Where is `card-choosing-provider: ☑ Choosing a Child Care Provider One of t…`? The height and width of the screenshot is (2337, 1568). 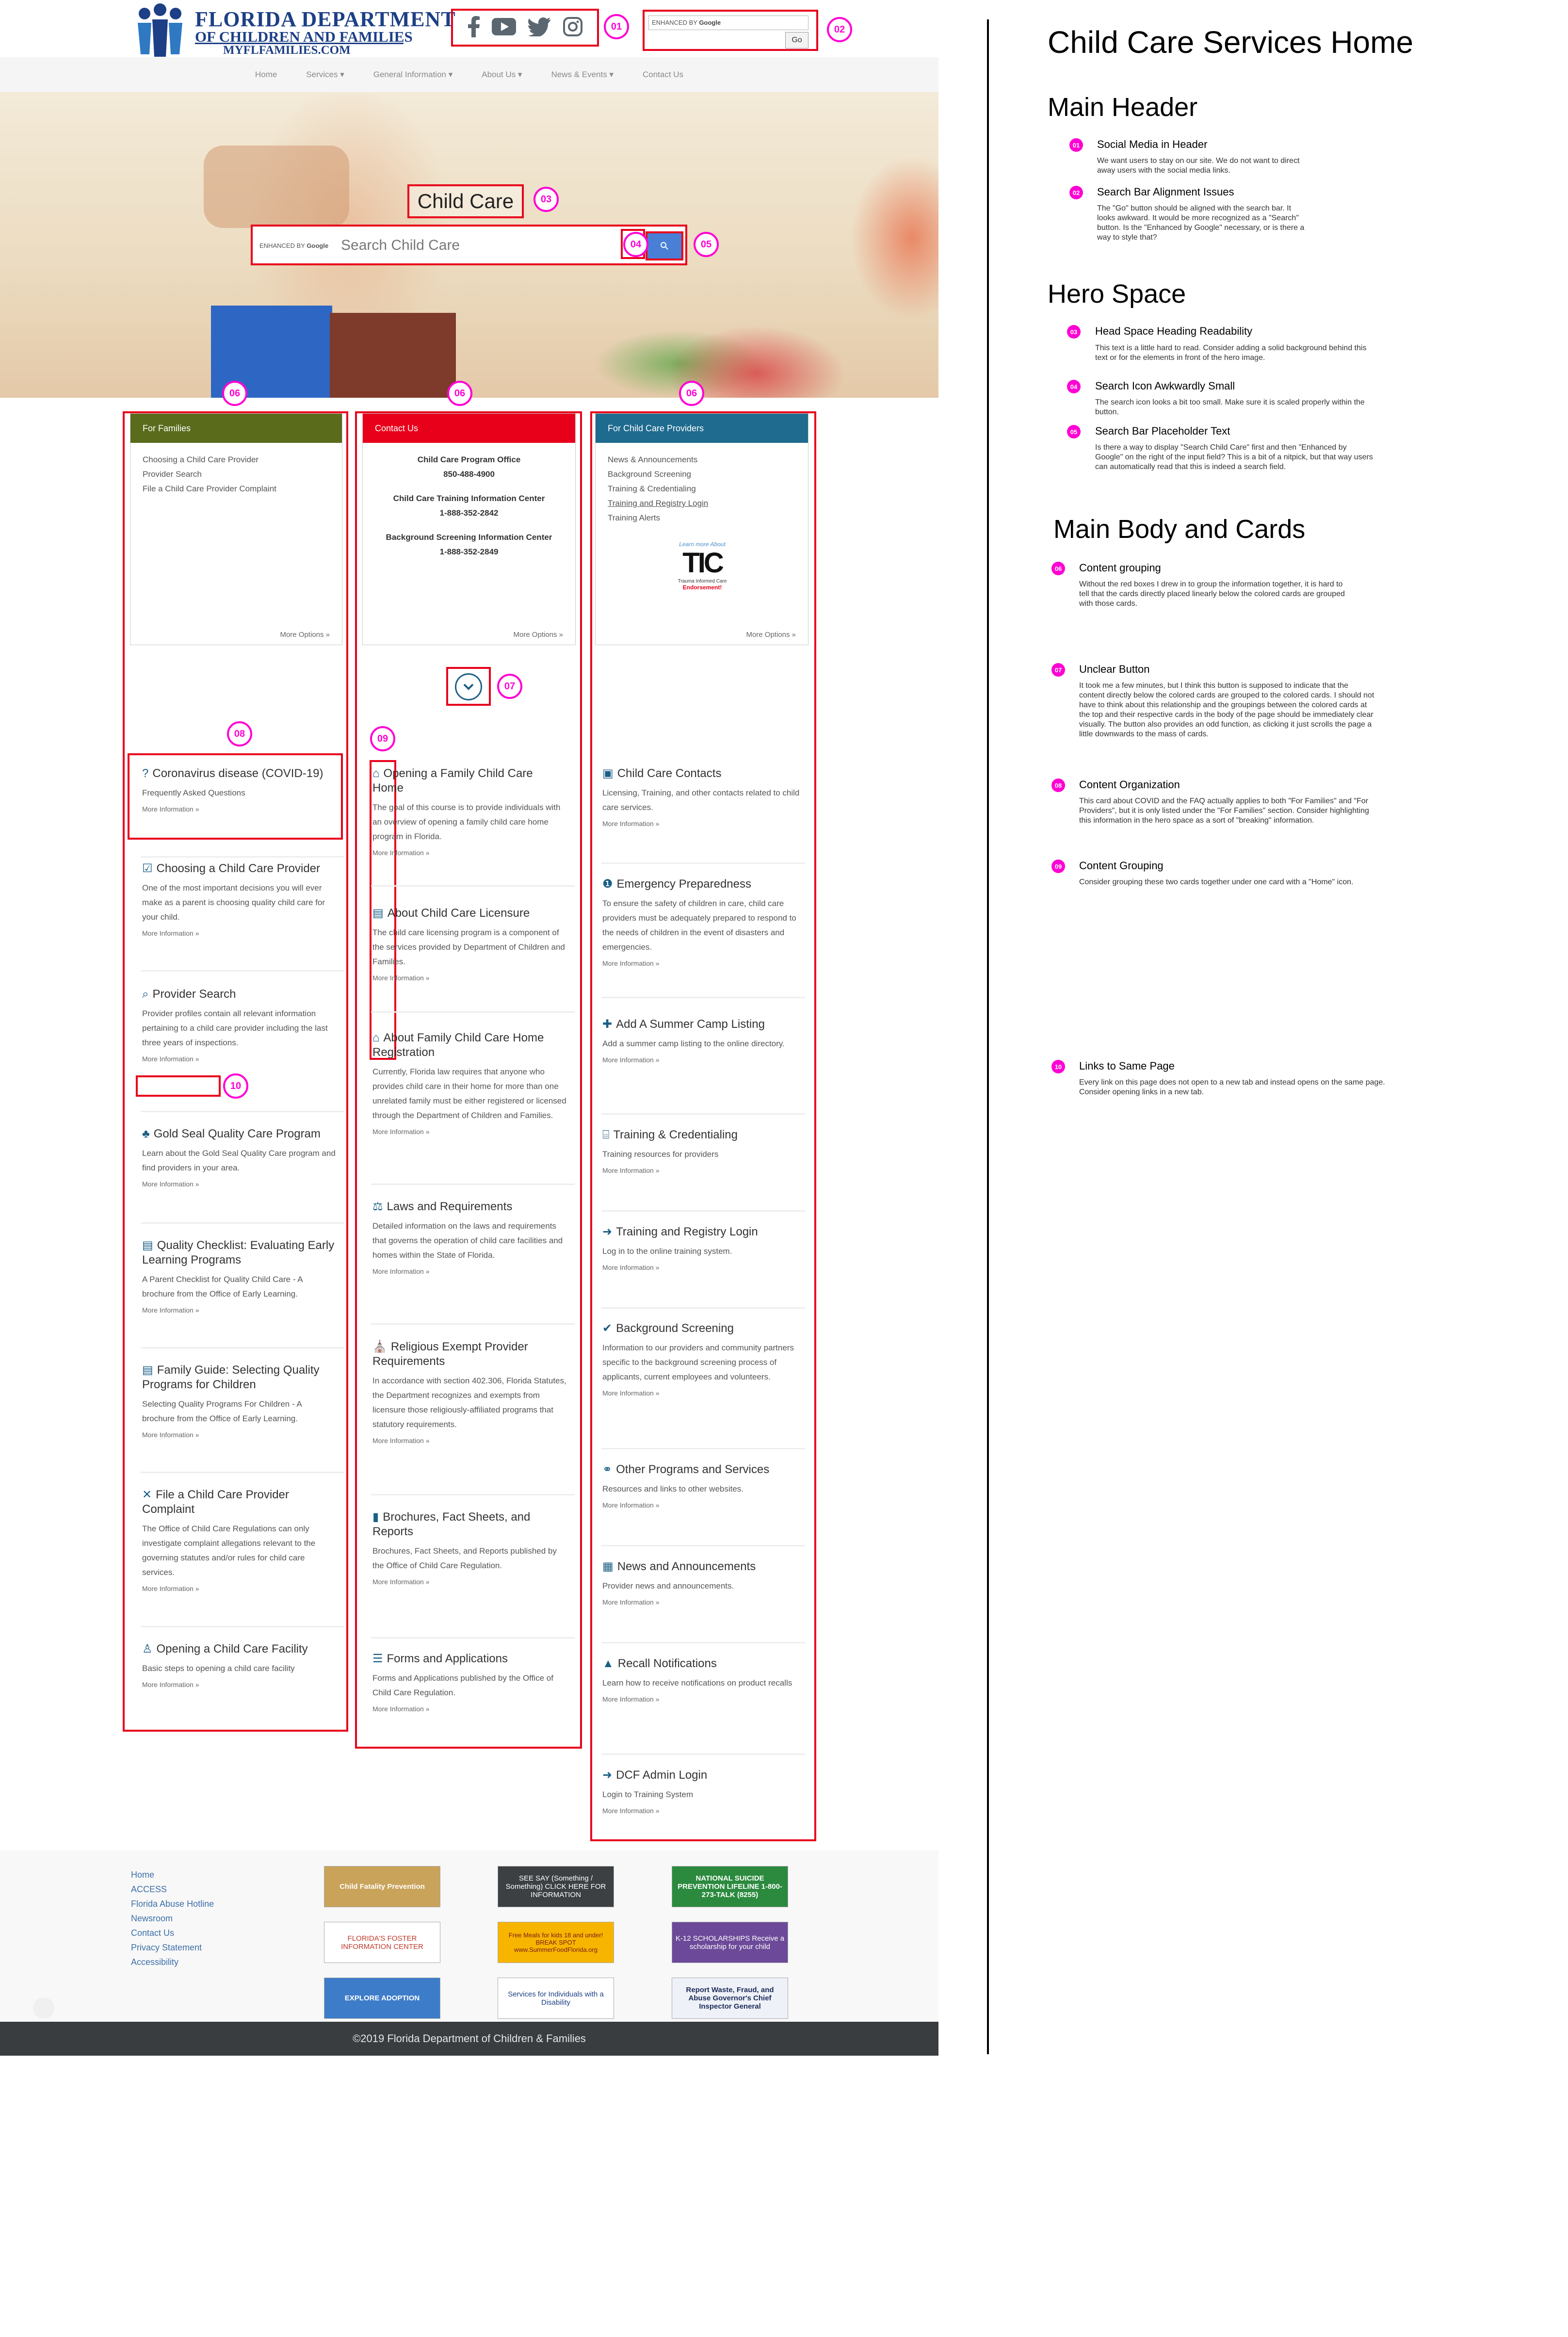
card-choosing-provider: ☑ Choosing a Child Care Provider One of t… is located at coordinates (239, 899).